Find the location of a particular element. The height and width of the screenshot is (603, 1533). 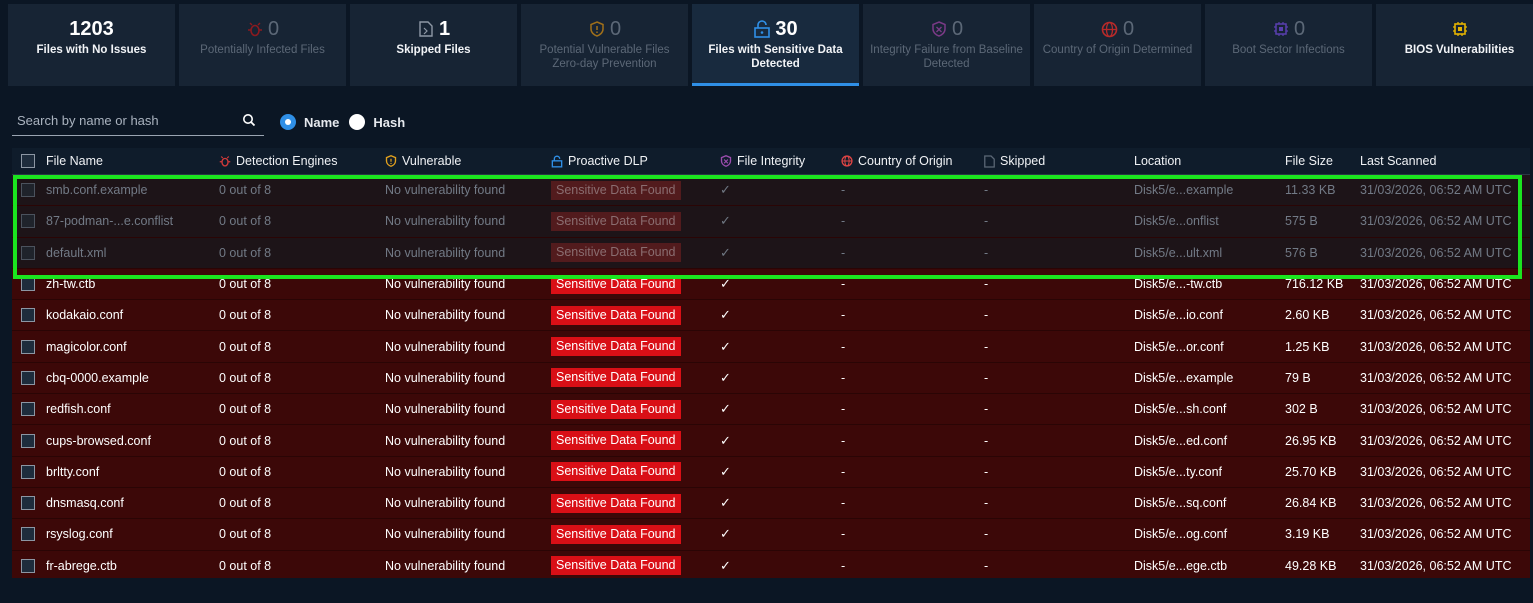

col-location: Location is located at coordinates (1201, 161).